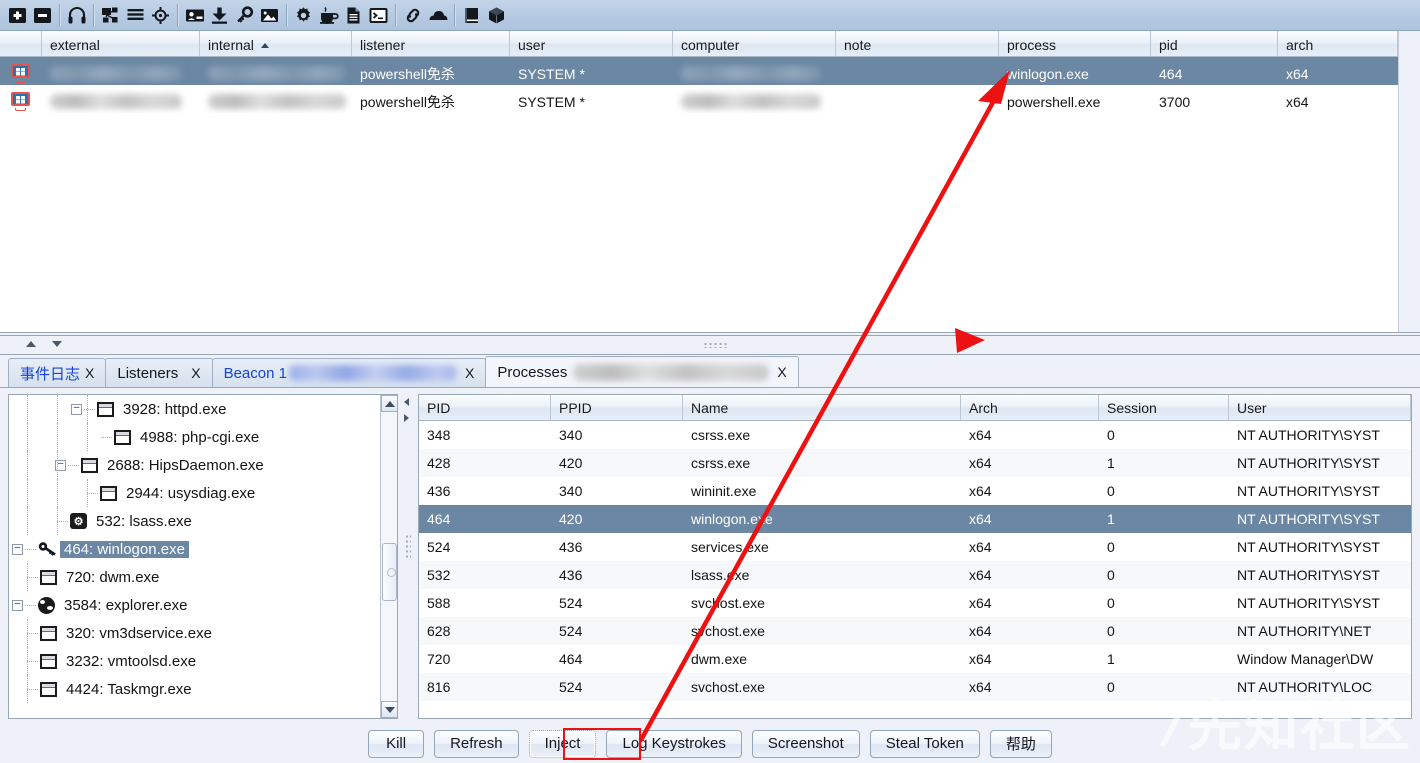 This screenshot has height=763, width=1420. I want to click on key-icon, so click(244, 15).